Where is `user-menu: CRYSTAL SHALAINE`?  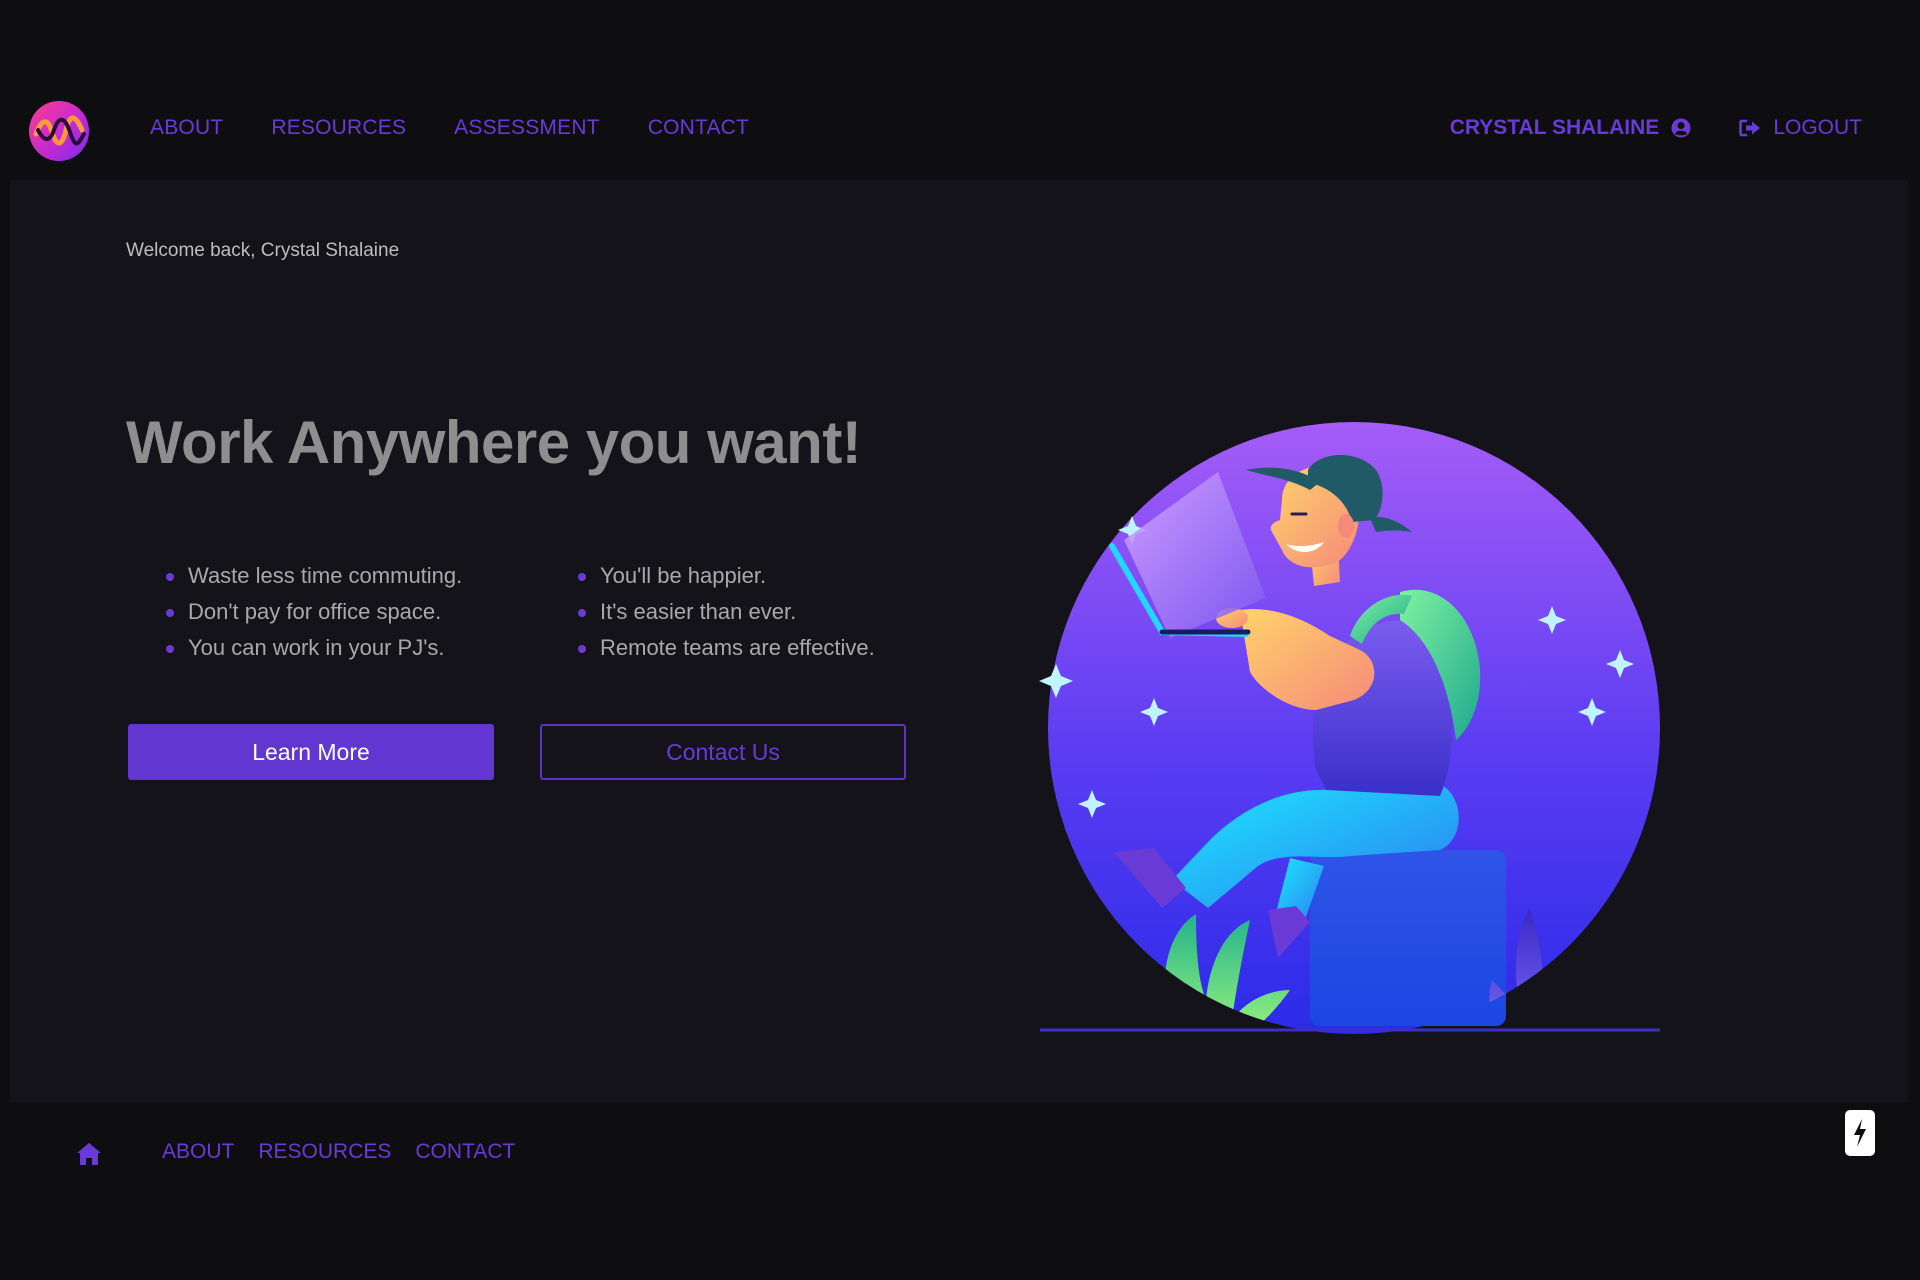 user-menu: CRYSTAL SHALAINE is located at coordinates (1571, 128).